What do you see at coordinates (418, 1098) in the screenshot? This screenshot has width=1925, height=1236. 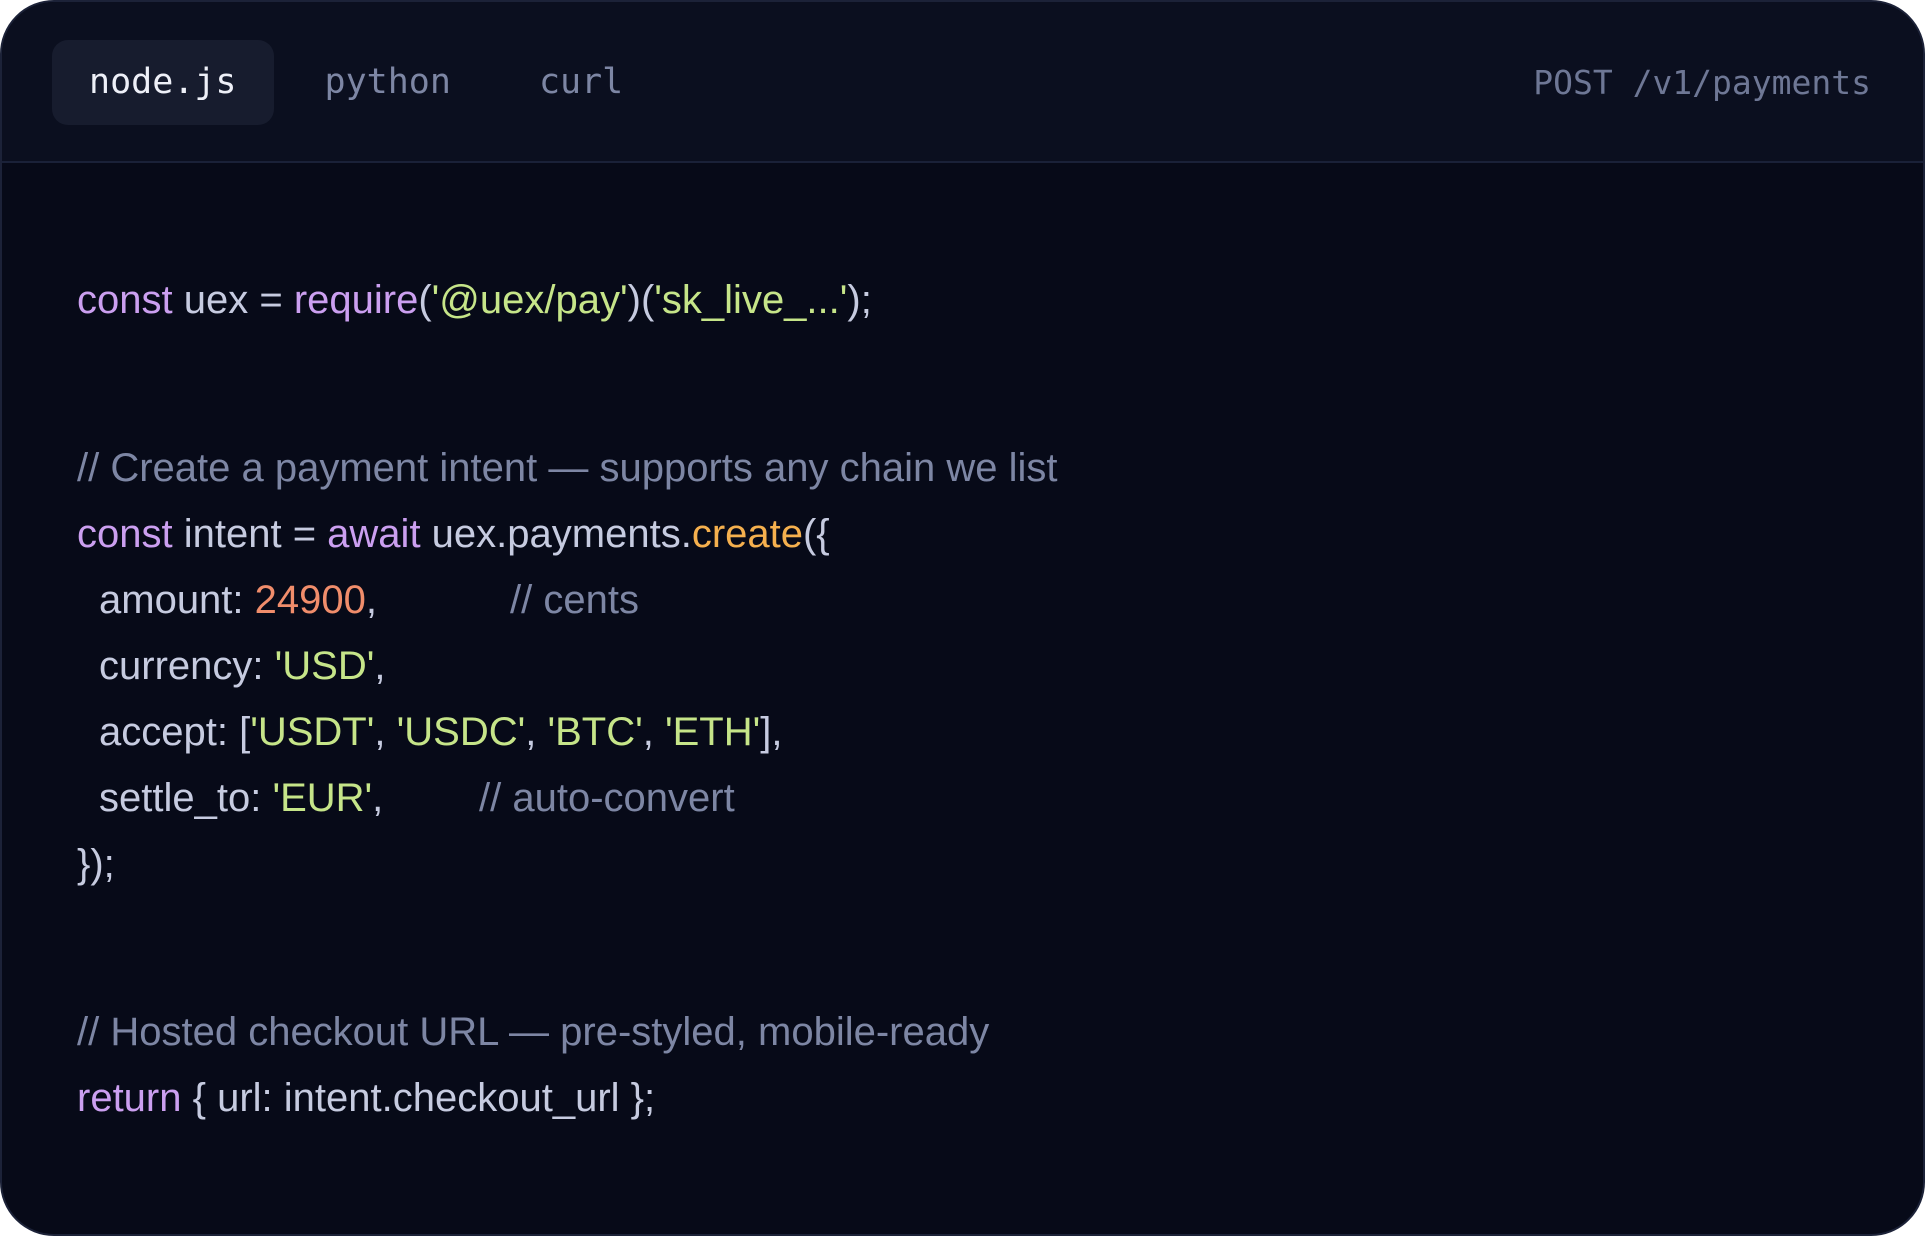 I see `code-text: { url: intent.checkout_url };` at bounding box center [418, 1098].